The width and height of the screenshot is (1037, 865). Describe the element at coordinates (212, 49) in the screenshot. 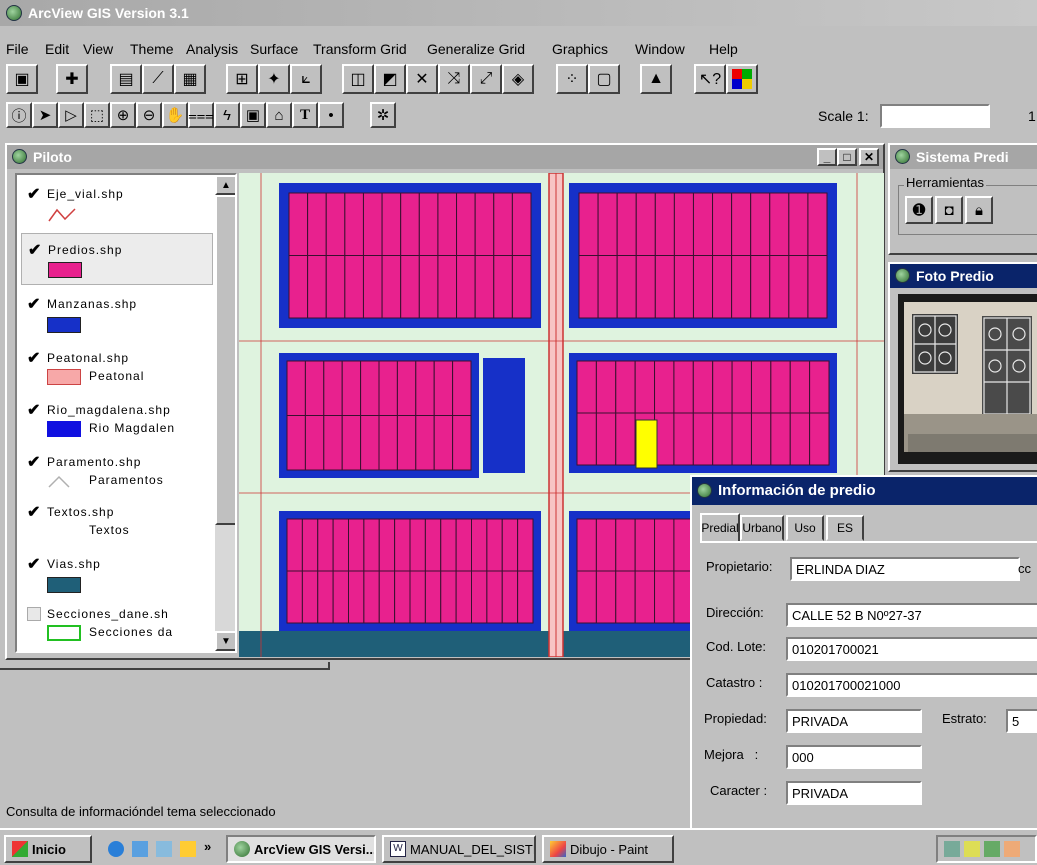

I see `menu-analysis: Analysis` at that location.